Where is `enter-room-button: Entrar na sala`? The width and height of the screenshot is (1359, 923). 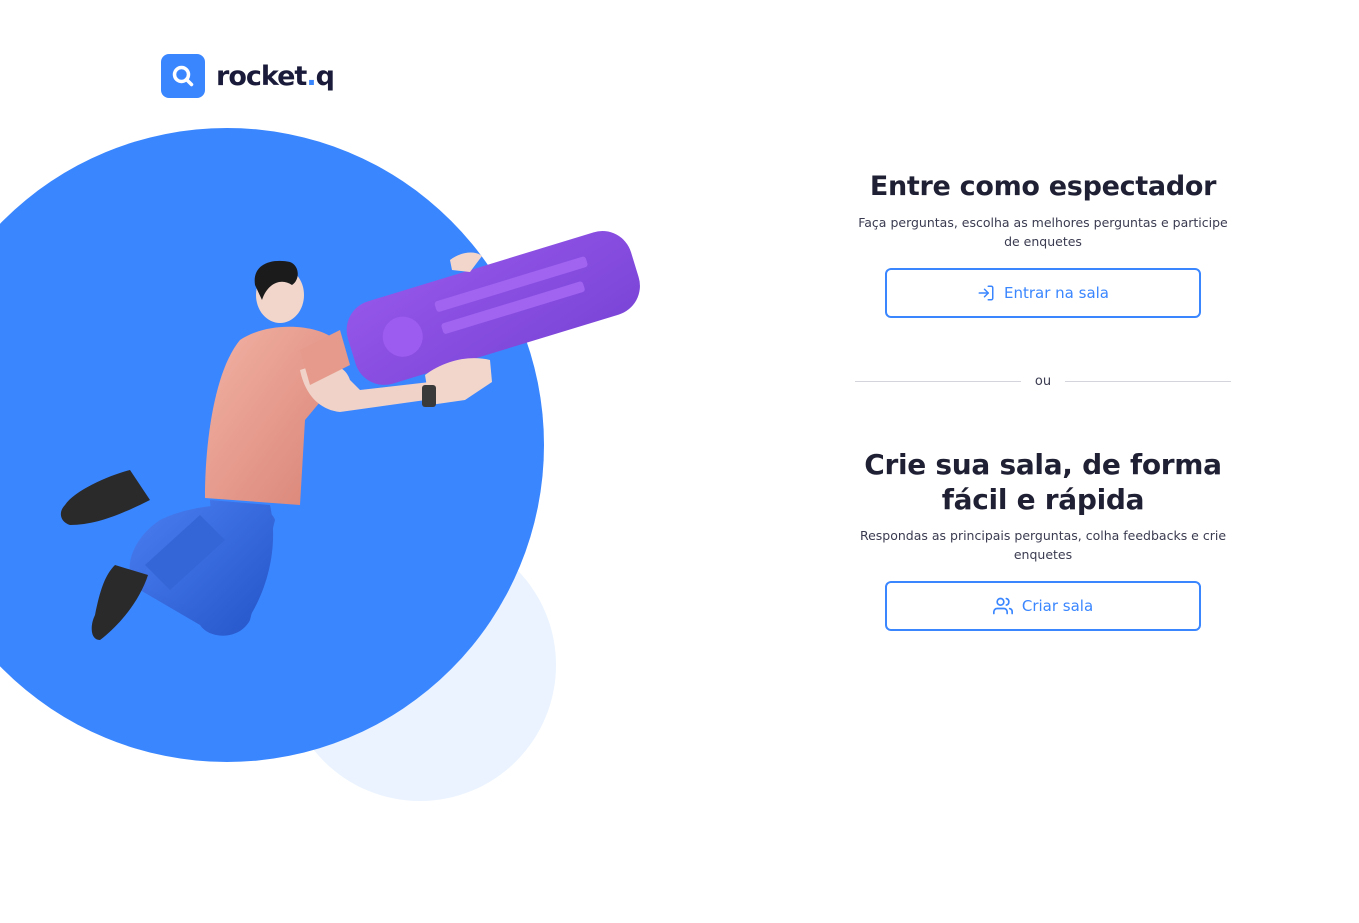
enter-room-button: Entrar na sala is located at coordinates (1043, 293).